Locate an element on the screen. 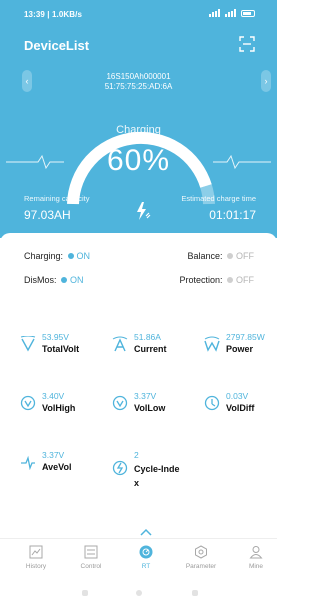  metric-vol-high: 3.40V VolHigh is located at coordinates (60, 409).